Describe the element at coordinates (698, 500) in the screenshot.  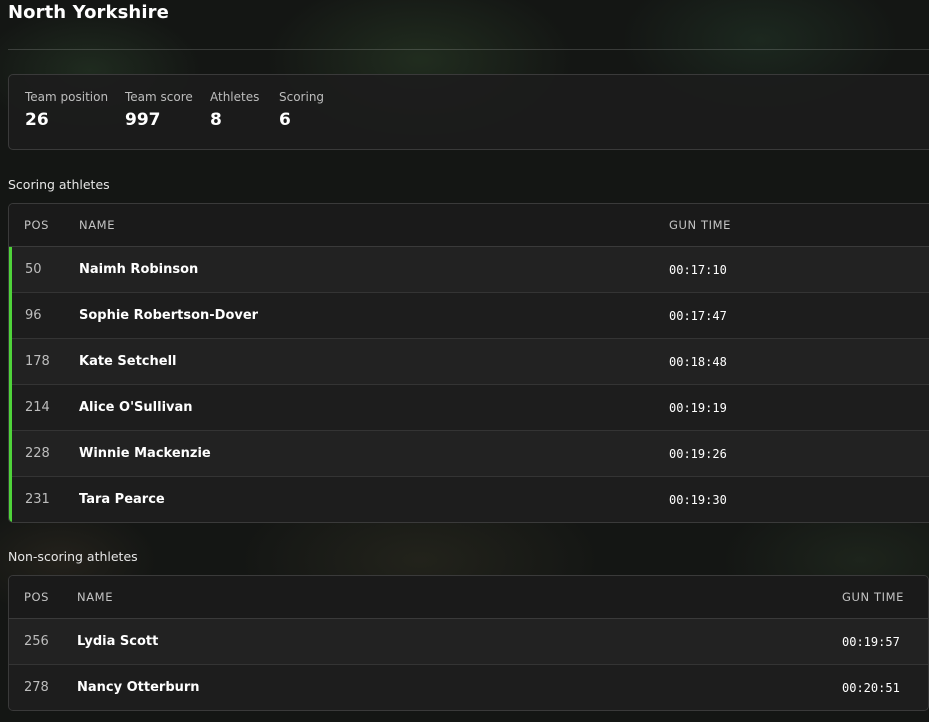
I see `gun-time-cell: 00:19:30` at that location.